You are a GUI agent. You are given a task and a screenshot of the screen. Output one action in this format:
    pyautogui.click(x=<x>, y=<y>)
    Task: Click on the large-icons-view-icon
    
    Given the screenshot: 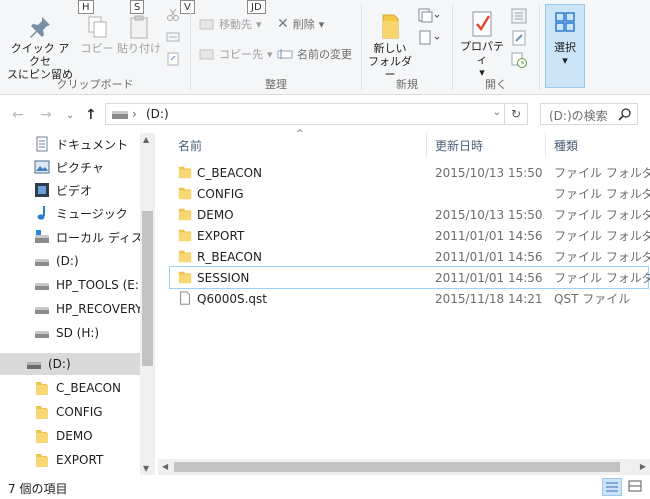 What is the action you would take?
    pyautogui.click(x=635, y=486)
    